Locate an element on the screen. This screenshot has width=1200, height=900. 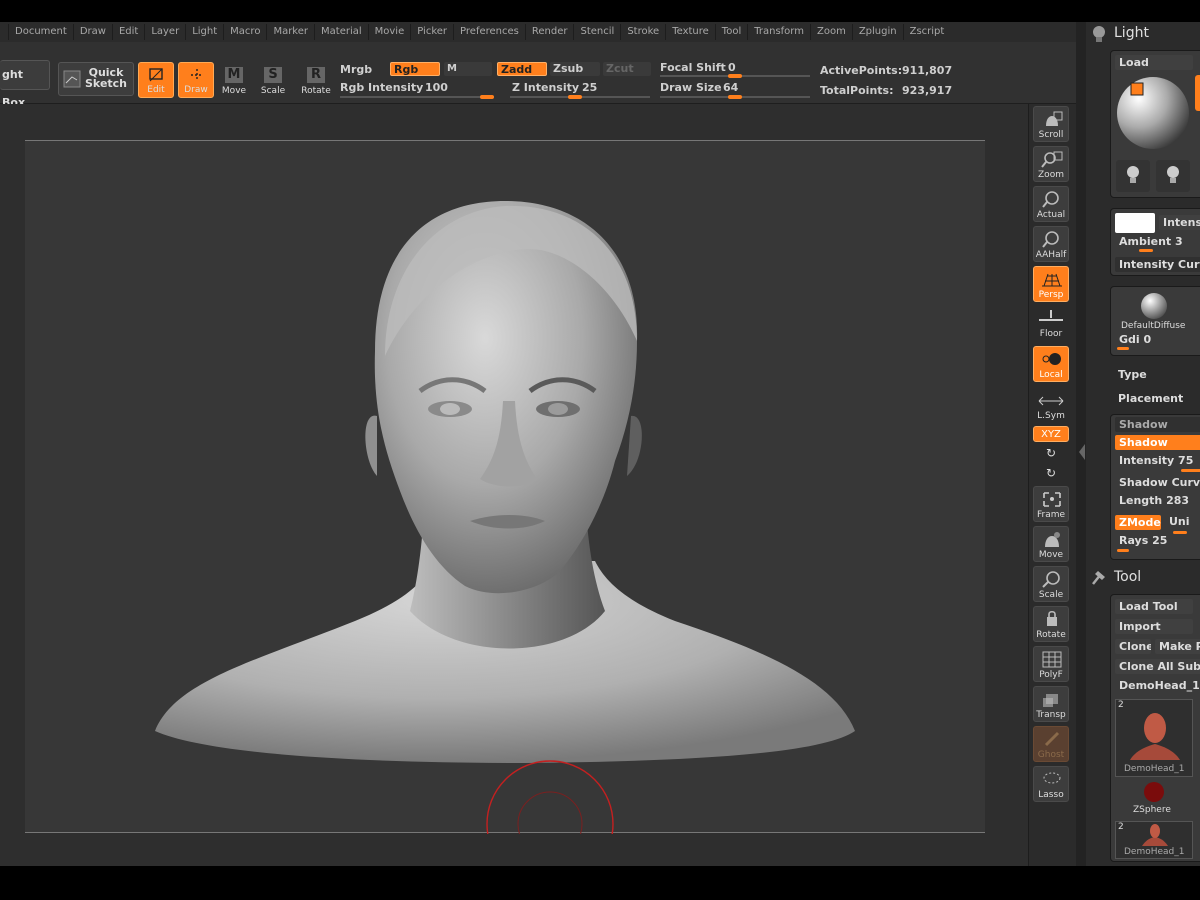
light-panel-title: Light is located at coordinates (1131, 33).